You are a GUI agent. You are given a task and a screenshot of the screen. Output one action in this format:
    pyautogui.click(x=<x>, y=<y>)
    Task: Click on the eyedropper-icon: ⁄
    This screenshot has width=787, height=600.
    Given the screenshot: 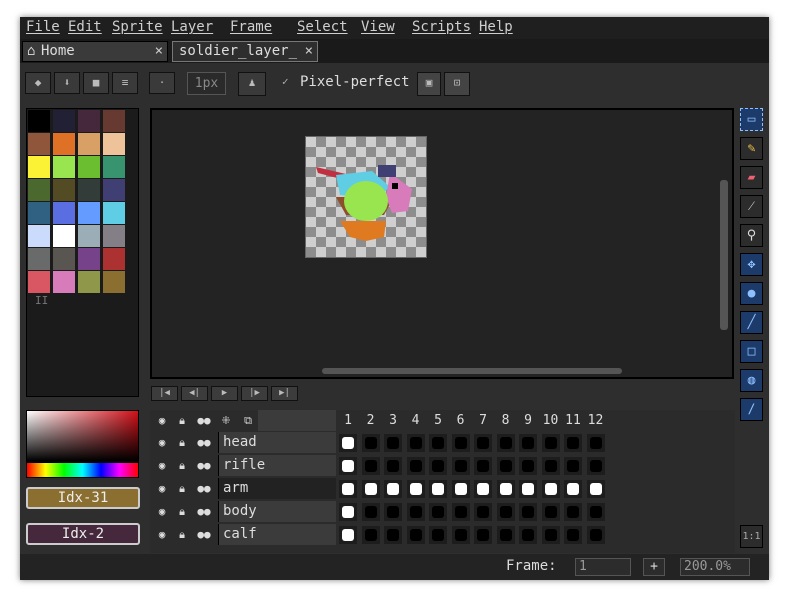 What is the action you would take?
    pyautogui.click(x=751, y=206)
    